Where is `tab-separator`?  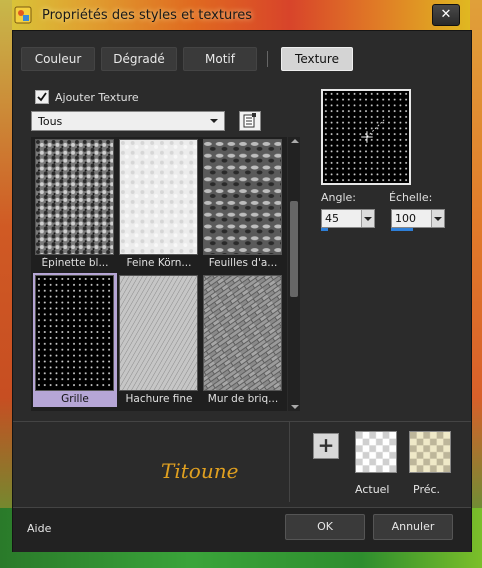
tab-separator is located at coordinates (267, 59).